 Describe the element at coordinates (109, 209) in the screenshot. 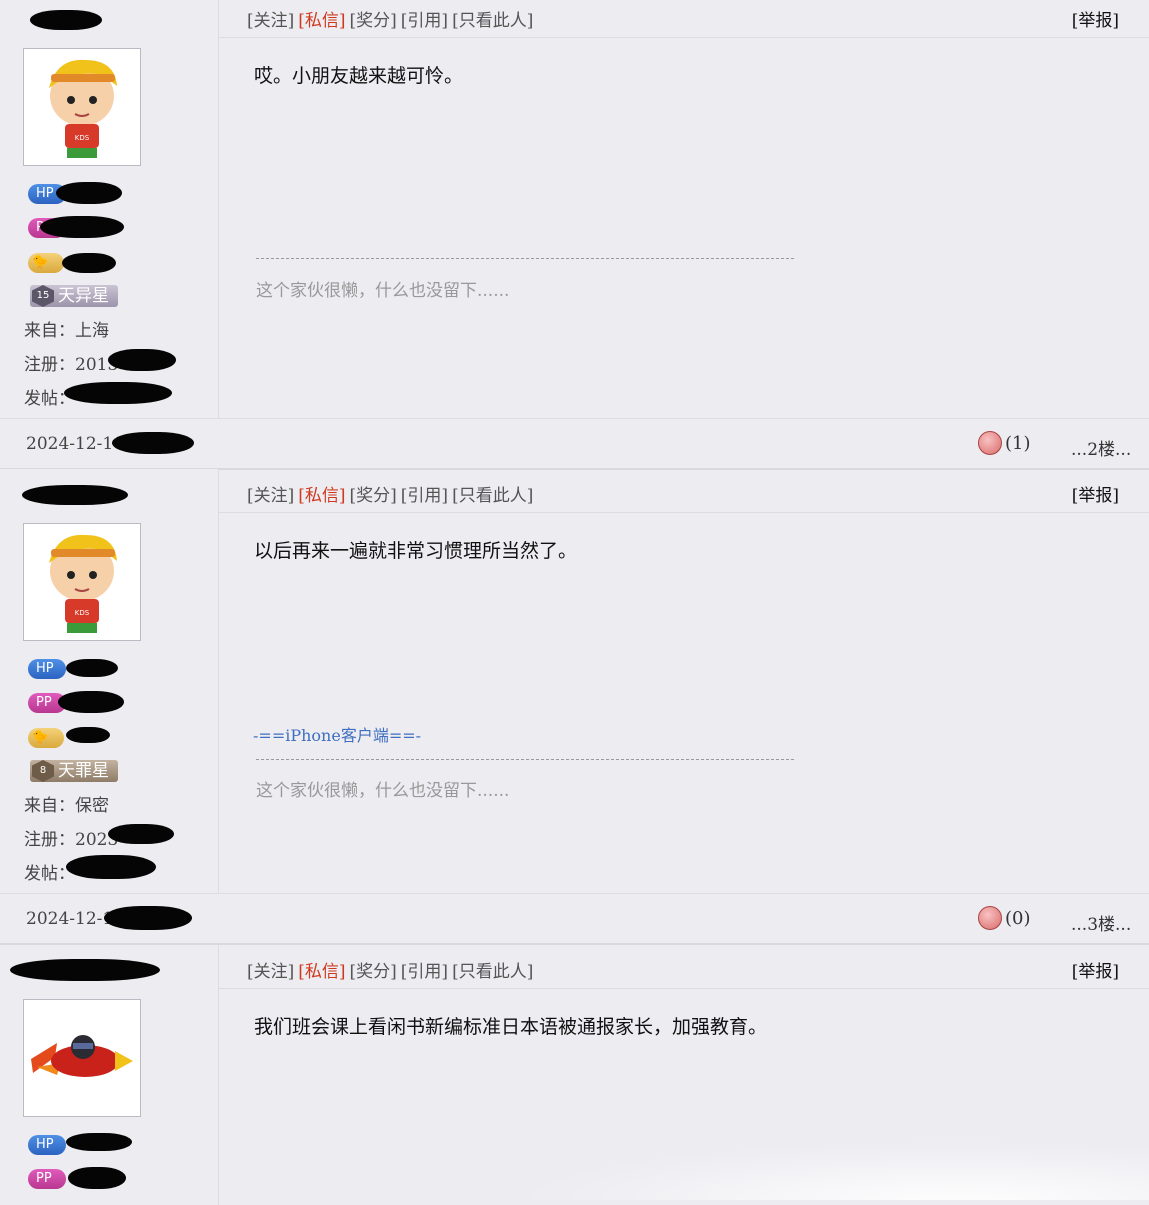

I see `user-sidebar: KDS HP PP 🐤 15 天异星 来自：上海 注册：2013 发帖：` at that location.